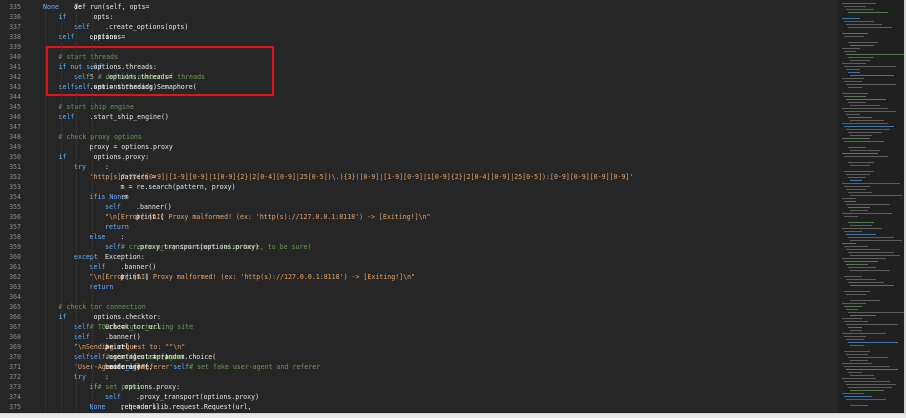  What do you see at coordinates (177, 347) in the screenshot?
I see `code-token: "\n"` at bounding box center [177, 347].